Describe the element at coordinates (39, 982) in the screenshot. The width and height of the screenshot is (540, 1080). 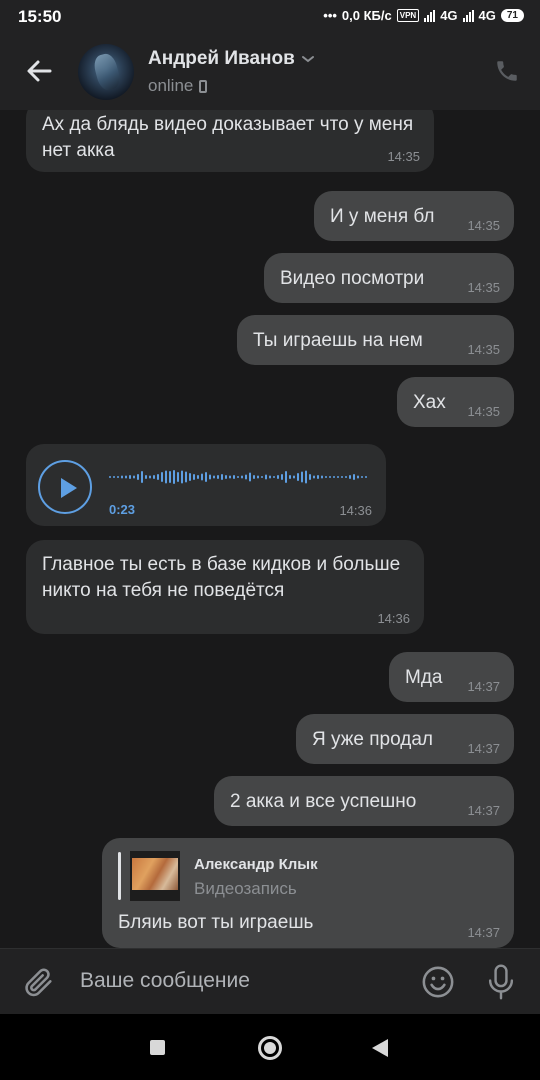
I see `paperclip-icon` at that location.